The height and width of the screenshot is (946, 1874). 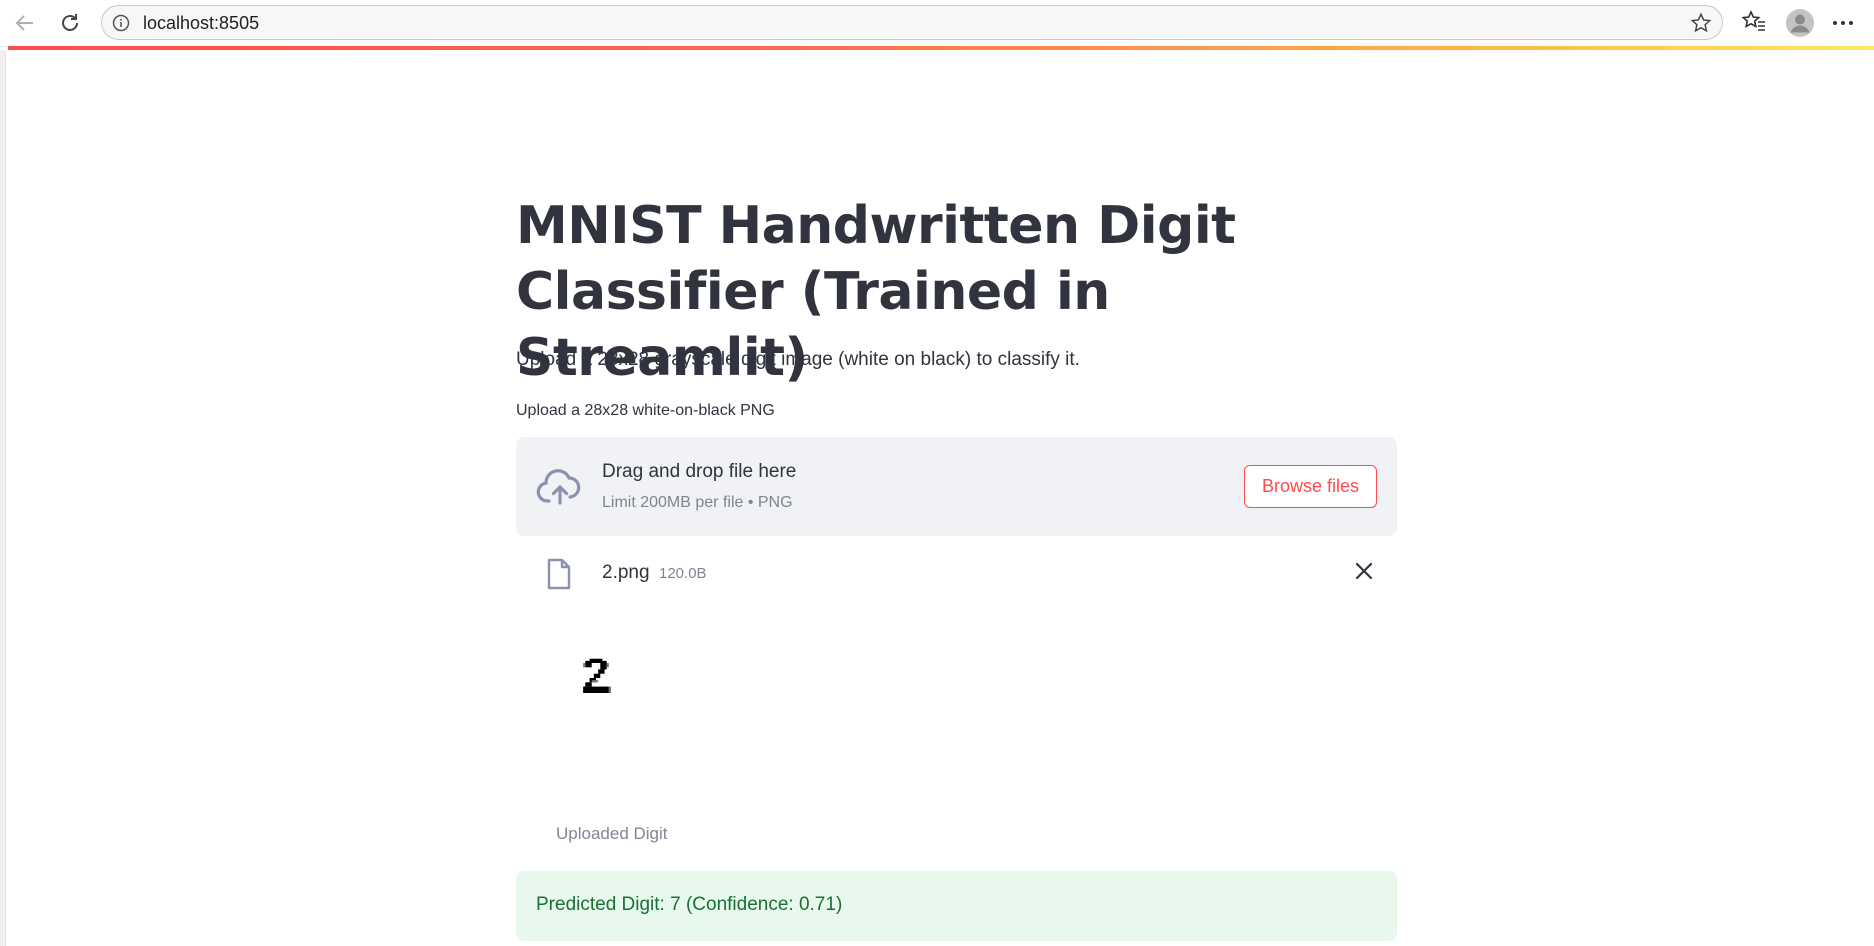 I want to click on dropzone-title: Drag and drop file here, so click(x=699, y=471).